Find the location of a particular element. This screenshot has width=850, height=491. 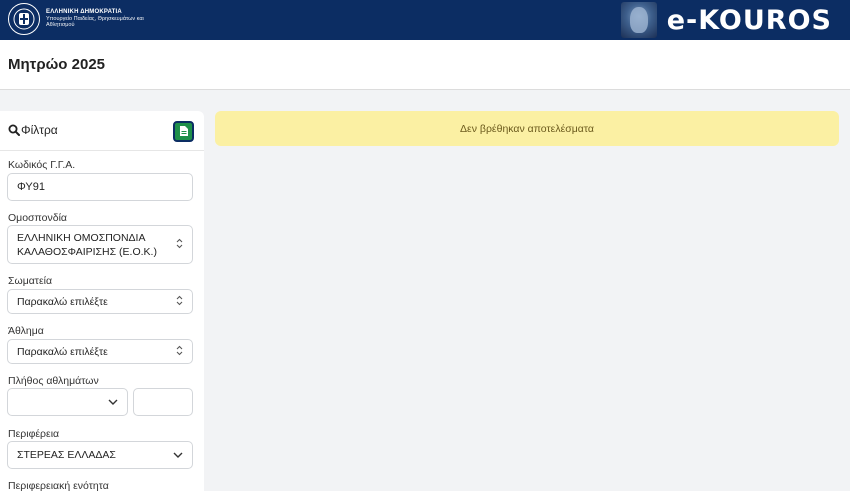

athletes-count-input is located at coordinates (163, 402).